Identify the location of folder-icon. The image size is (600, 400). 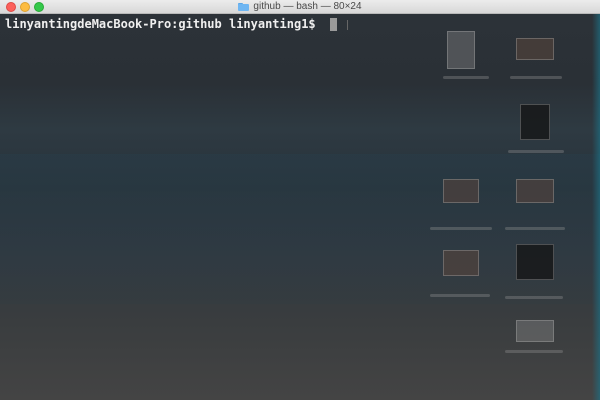
(244, 7).